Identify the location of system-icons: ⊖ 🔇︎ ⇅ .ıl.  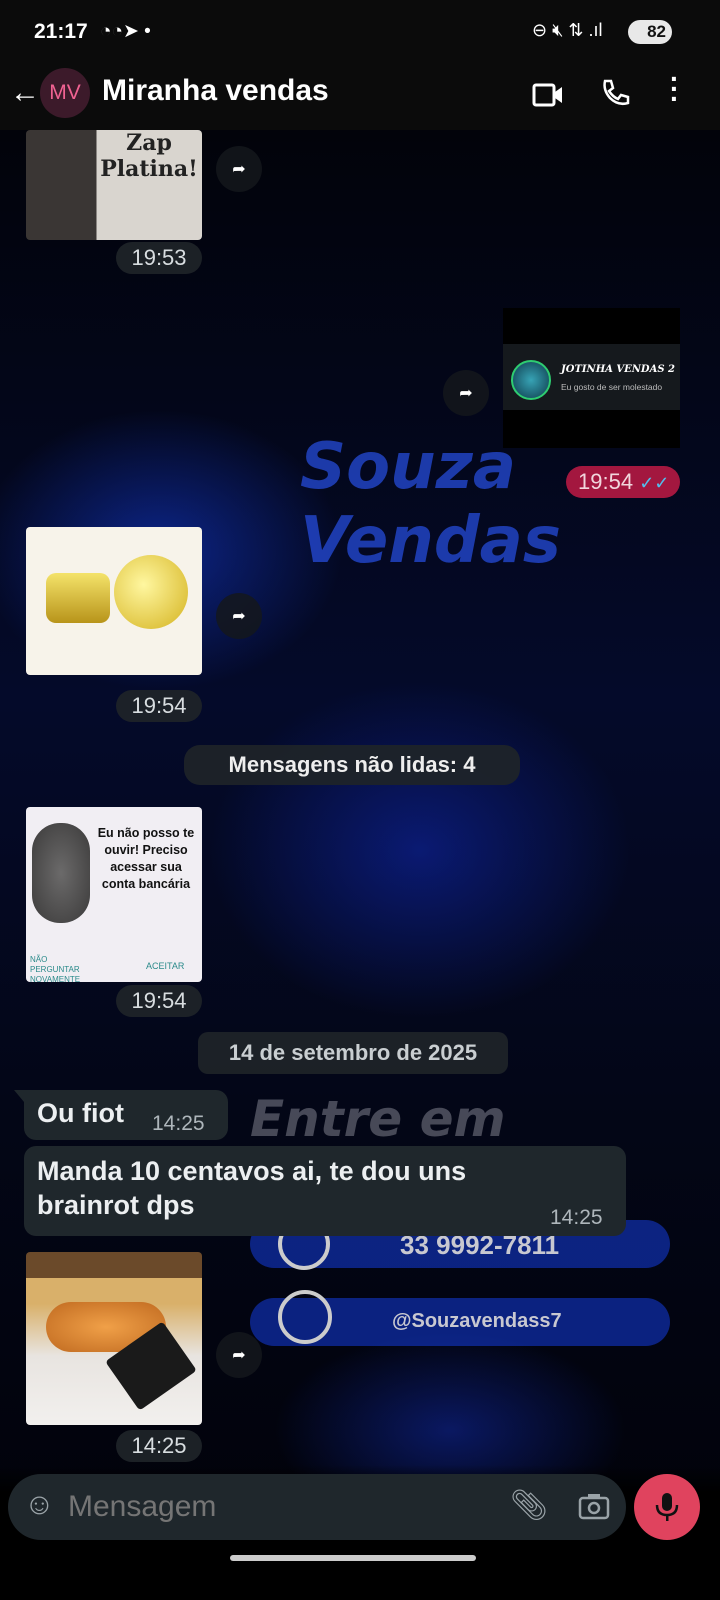
(567, 30).